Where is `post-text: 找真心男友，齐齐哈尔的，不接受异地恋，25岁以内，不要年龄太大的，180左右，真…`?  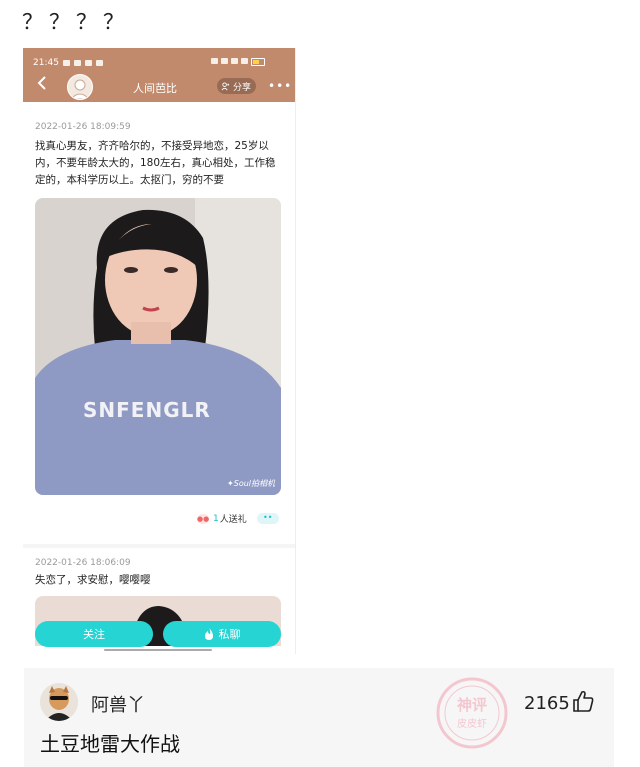 post-text: 找真心男友，齐齐哈尔的，不接受异地恋，25岁以内，不要年龄太大的，180左右，真… is located at coordinates (155, 163).